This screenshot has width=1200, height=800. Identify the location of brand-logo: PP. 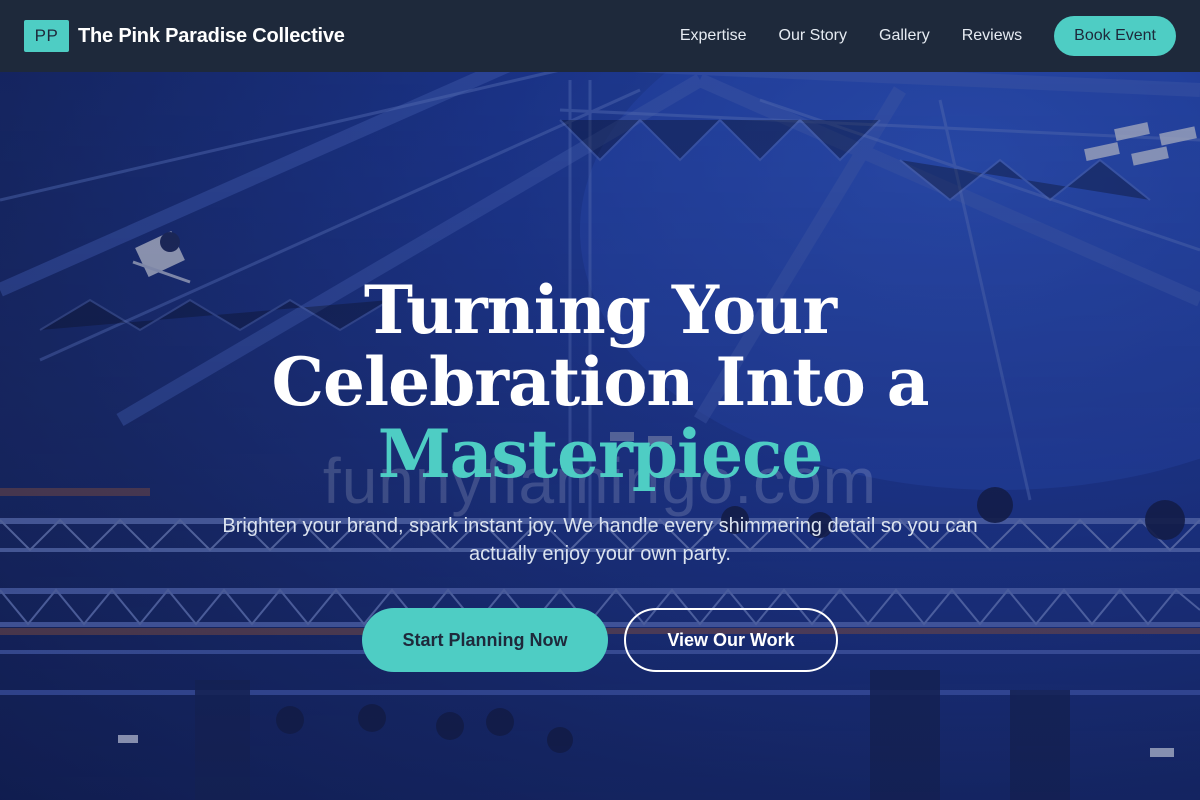
(46, 36).